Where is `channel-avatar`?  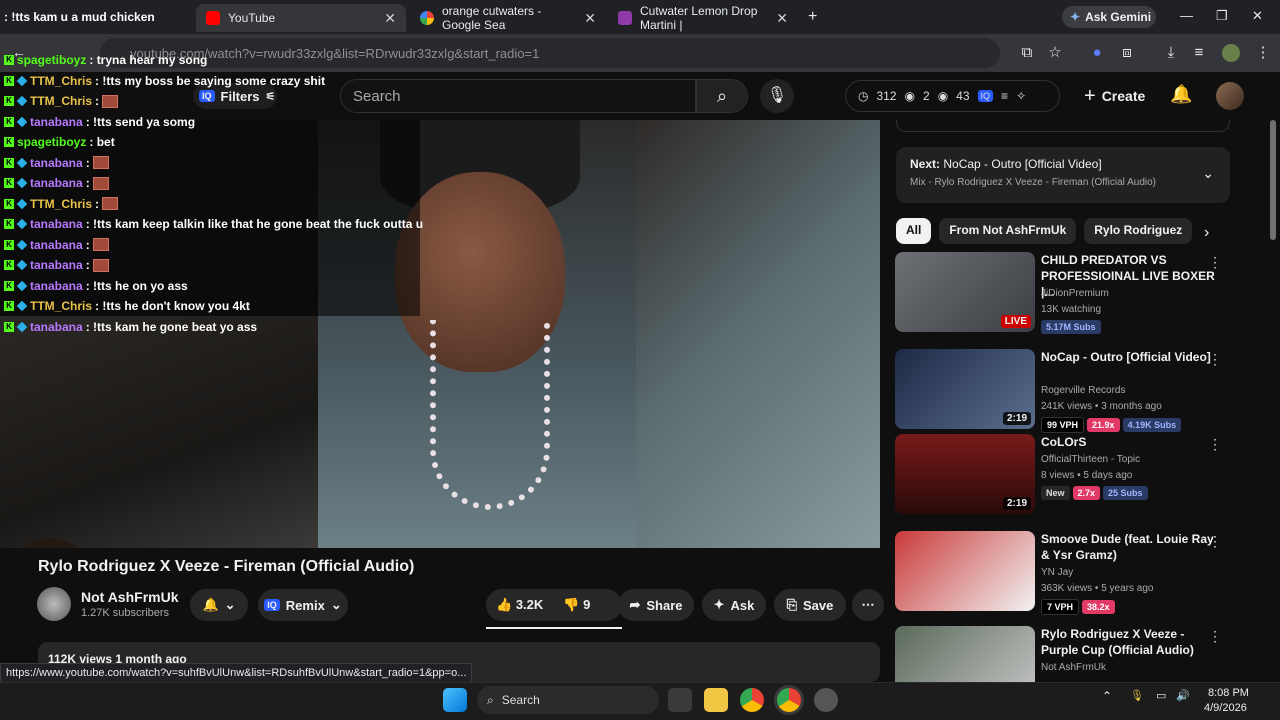
channel-avatar is located at coordinates (54, 604).